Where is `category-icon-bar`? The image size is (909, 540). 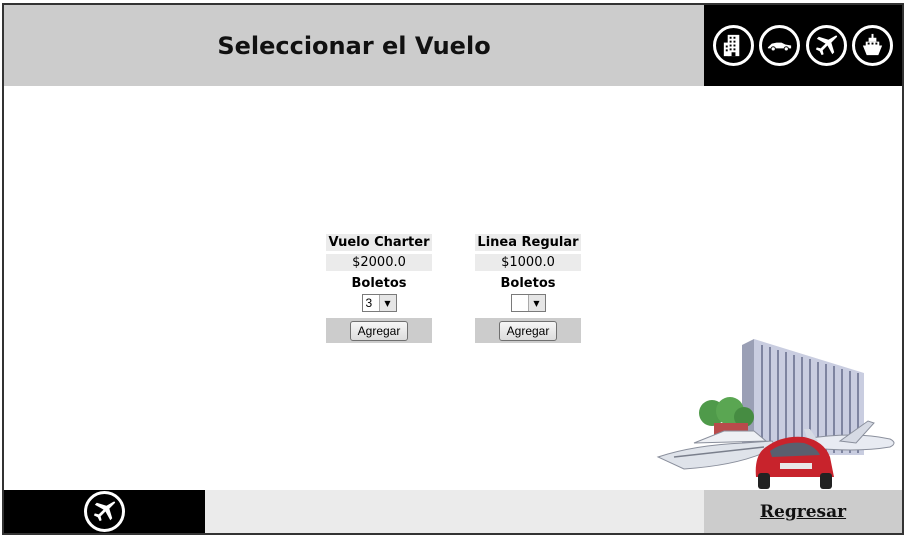
category-icon-bar is located at coordinates (803, 45).